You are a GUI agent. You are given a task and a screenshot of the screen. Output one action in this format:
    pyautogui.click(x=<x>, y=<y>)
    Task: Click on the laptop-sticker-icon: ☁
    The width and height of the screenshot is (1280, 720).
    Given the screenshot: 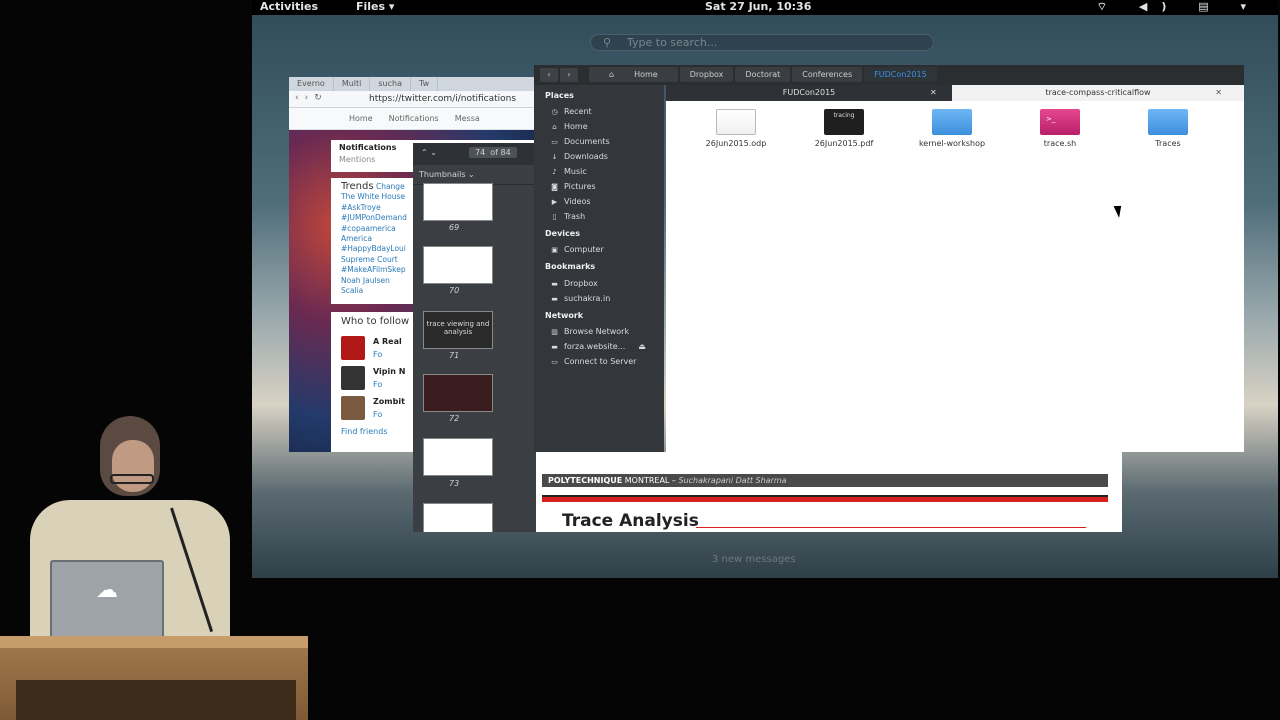 What is the action you would take?
    pyautogui.click(x=107, y=590)
    